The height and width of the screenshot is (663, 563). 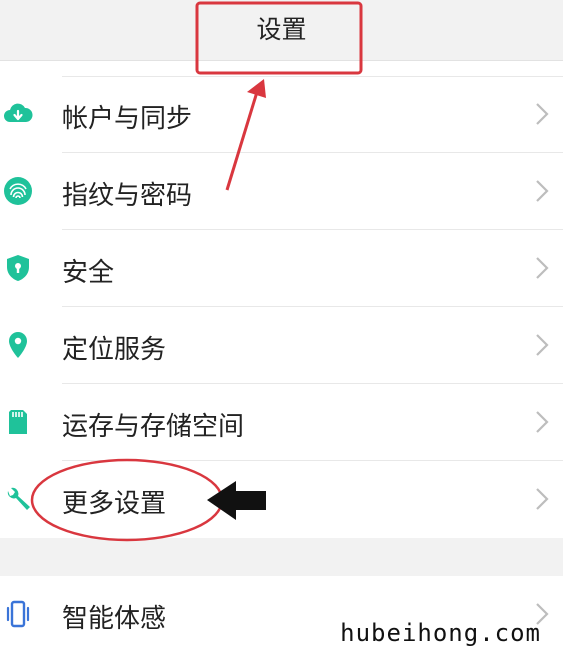 What do you see at coordinates (18, 345) in the screenshot?
I see `location-pin-icon` at bounding box center [18, 345].